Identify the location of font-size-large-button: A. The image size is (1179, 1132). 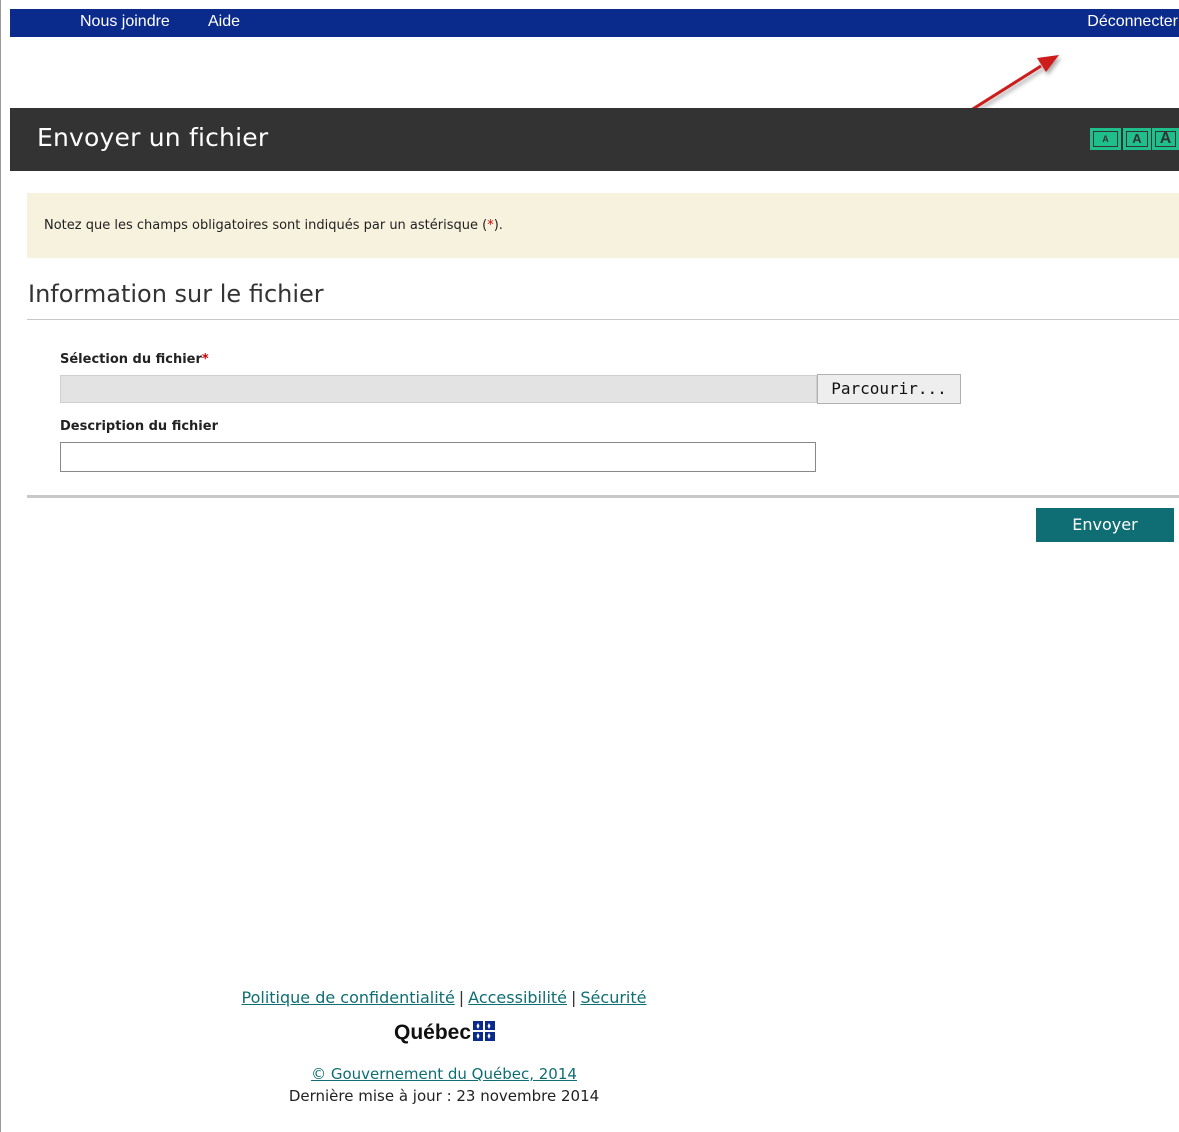
(1165, 139).